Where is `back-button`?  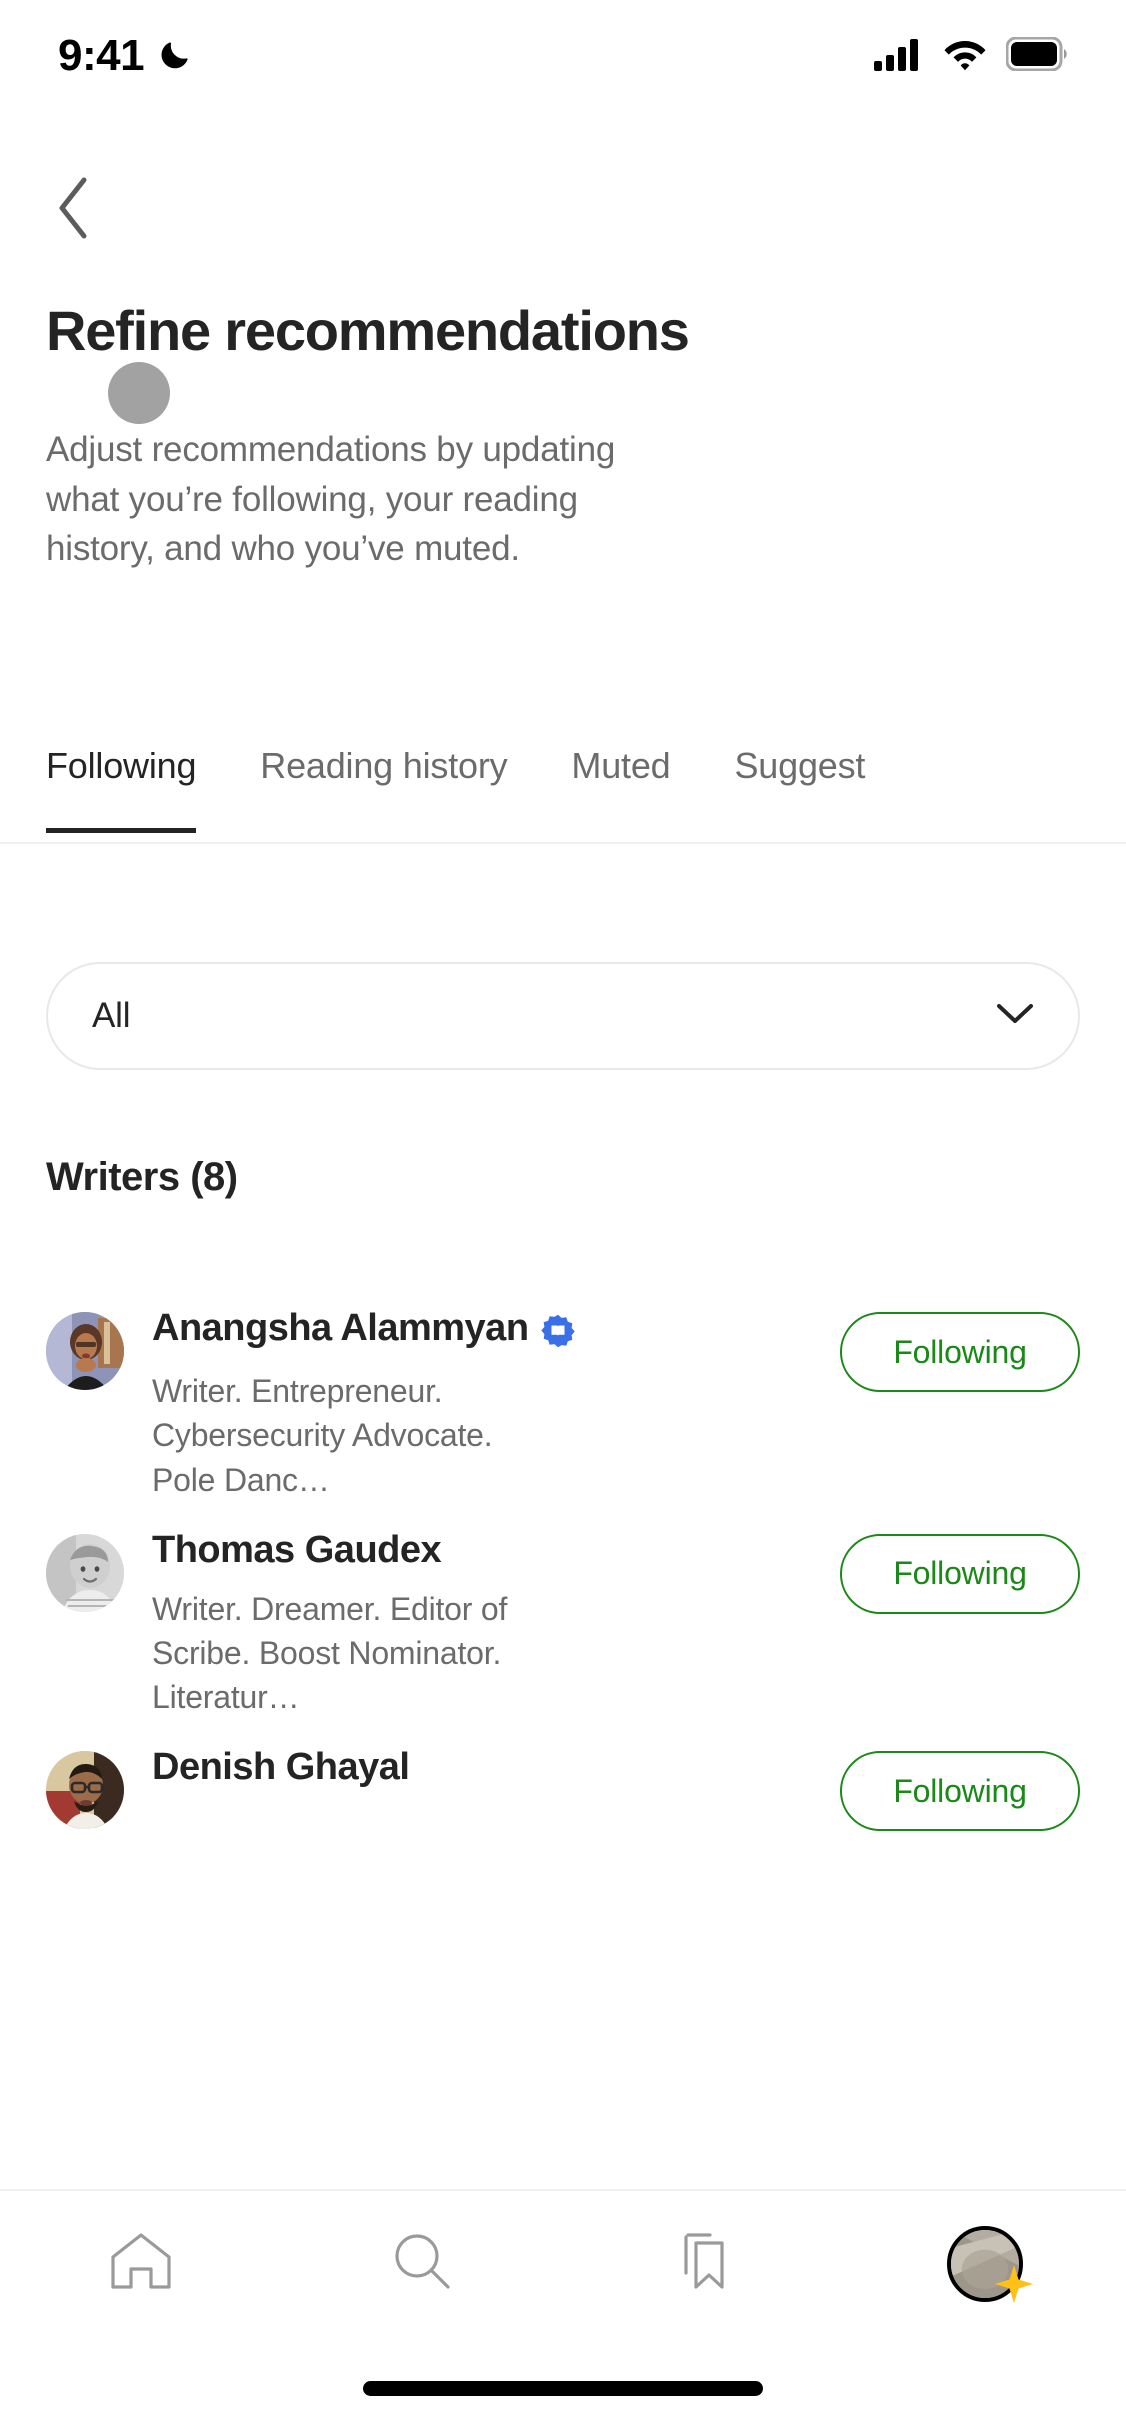 back-button is located at coordinates (74, 210).